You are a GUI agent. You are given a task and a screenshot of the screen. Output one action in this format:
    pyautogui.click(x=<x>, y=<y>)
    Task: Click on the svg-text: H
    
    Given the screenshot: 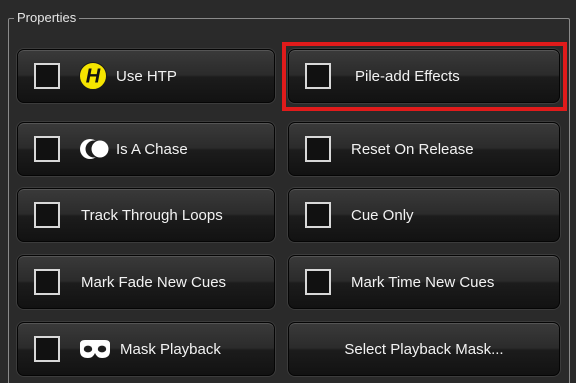 What is the action you would take?
    pyautogui.click(x=93, y=77)
    